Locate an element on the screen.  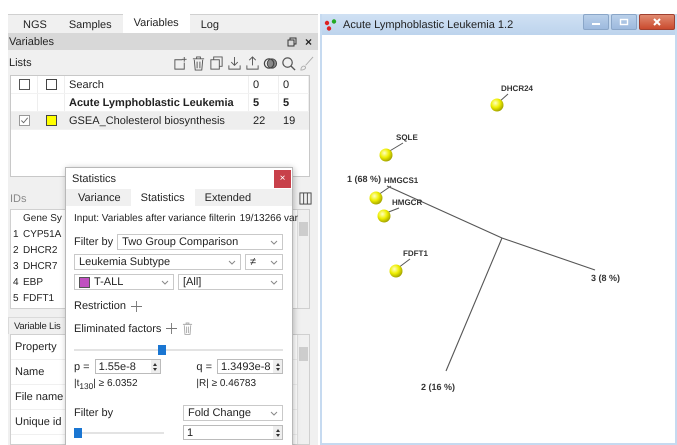
row-number: 2 is located at coordinates (16, 250).